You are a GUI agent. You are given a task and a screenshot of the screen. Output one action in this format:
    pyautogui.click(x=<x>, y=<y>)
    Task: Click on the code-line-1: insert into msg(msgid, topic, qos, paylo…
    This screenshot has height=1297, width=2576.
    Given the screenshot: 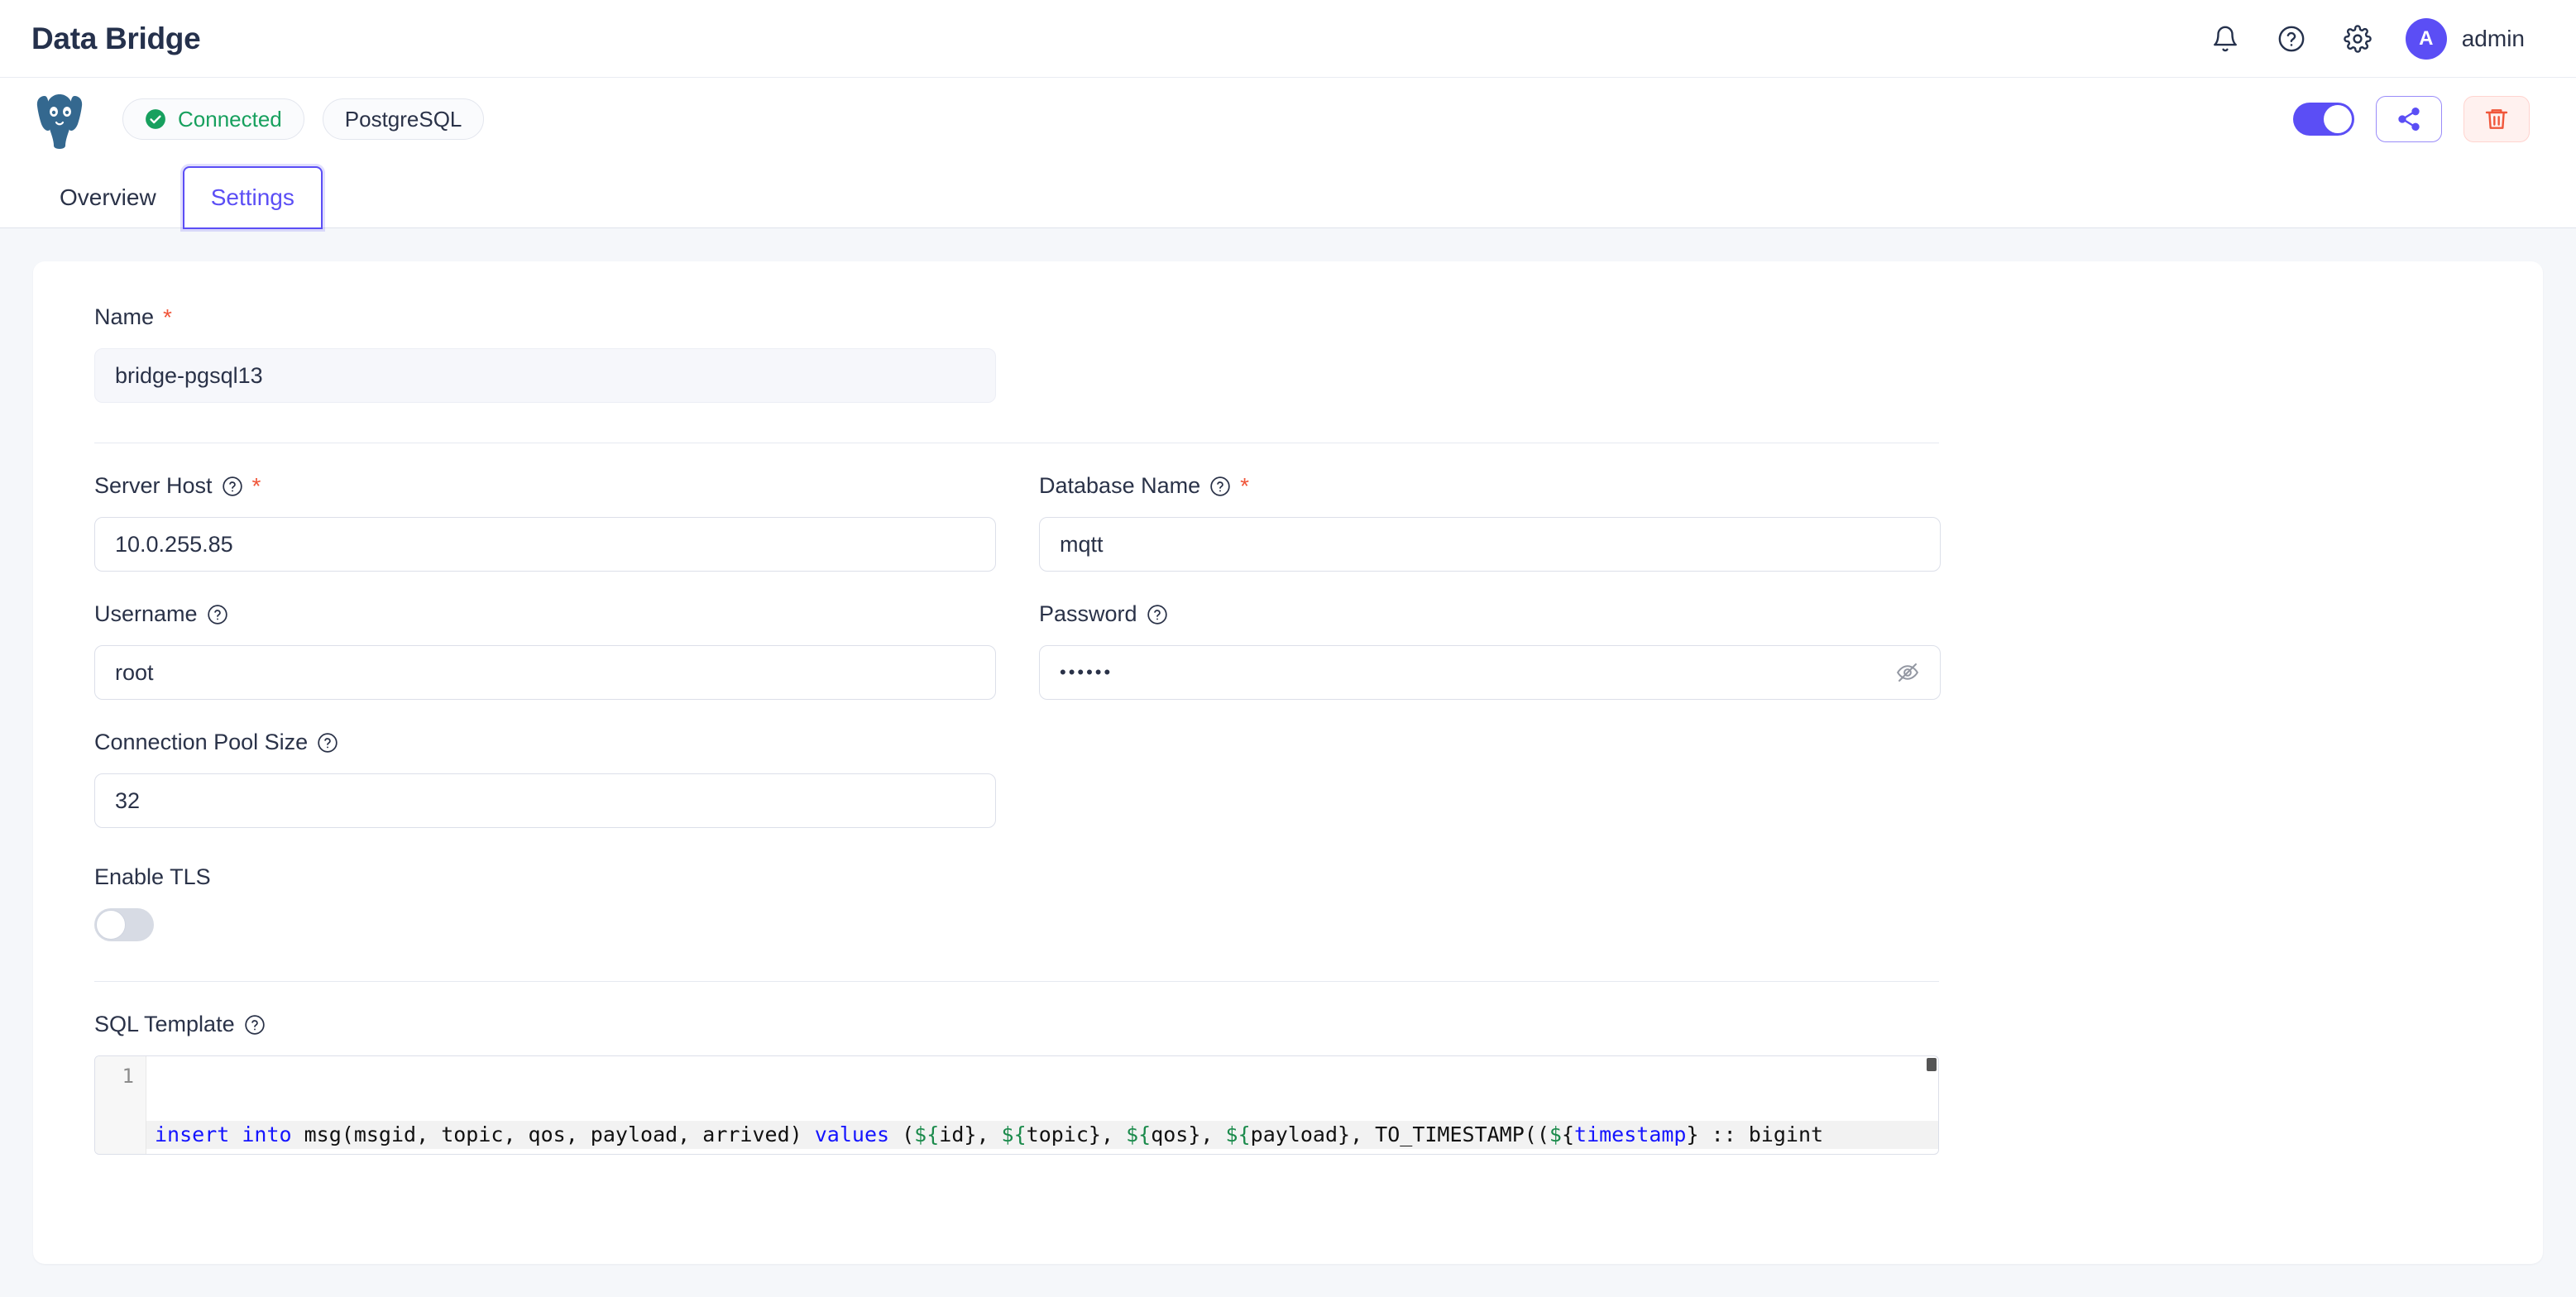 What is the action you would take?
    pyautogui.click(x=1042, y=1135)
    